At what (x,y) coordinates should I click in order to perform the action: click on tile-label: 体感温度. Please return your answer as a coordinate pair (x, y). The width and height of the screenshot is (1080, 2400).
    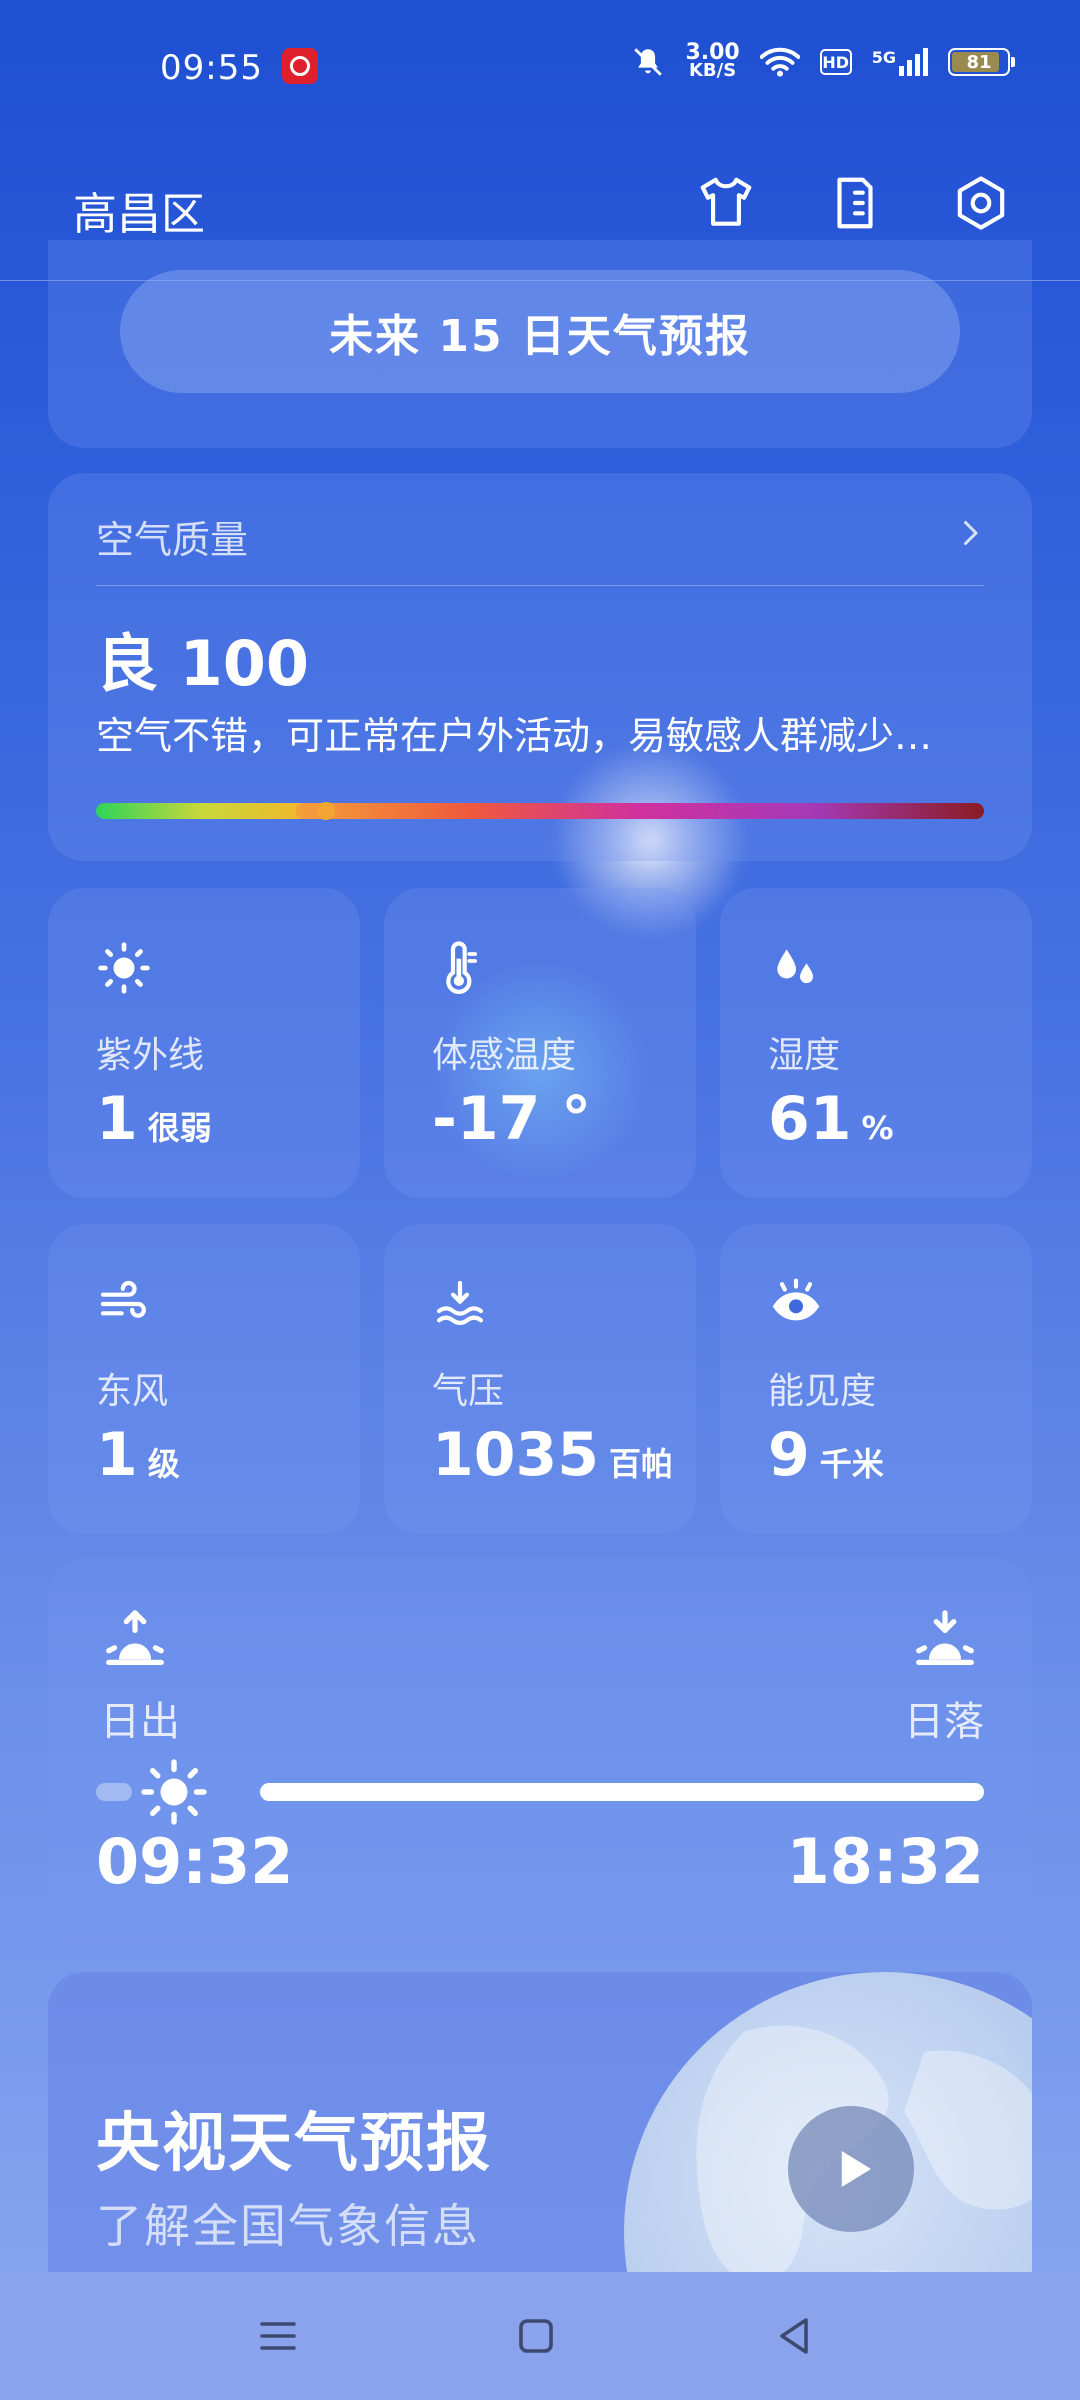
    Looking at the image, I should click on (504, 1055).